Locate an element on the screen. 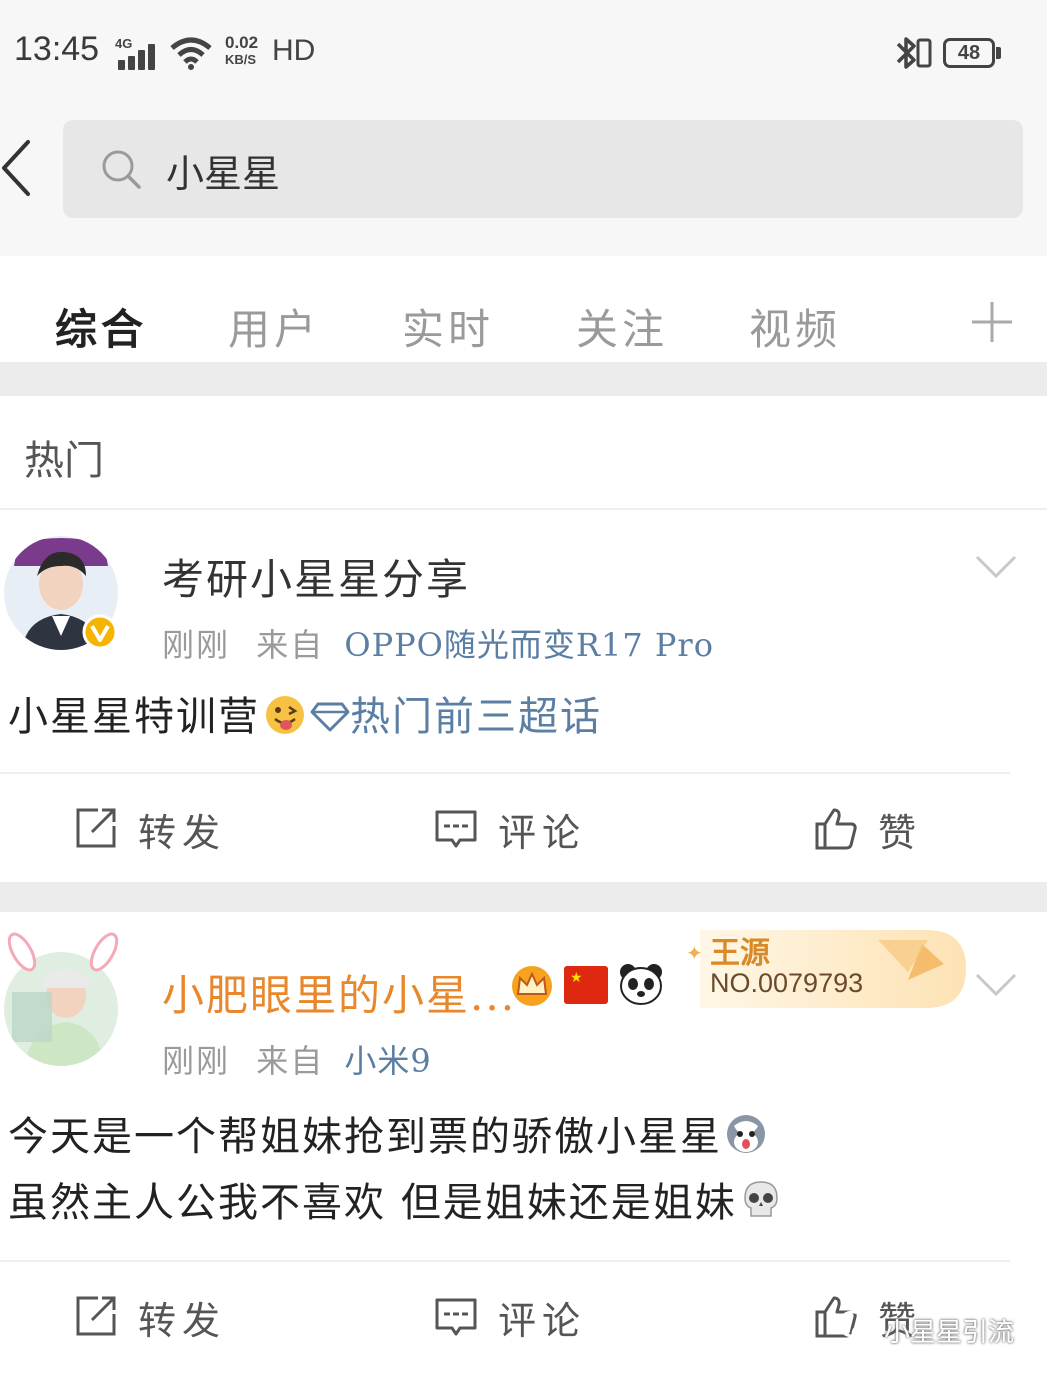 This screenshot has width=1047, height=1374. bunny-ears-icon is located at coordinates (63, 952).